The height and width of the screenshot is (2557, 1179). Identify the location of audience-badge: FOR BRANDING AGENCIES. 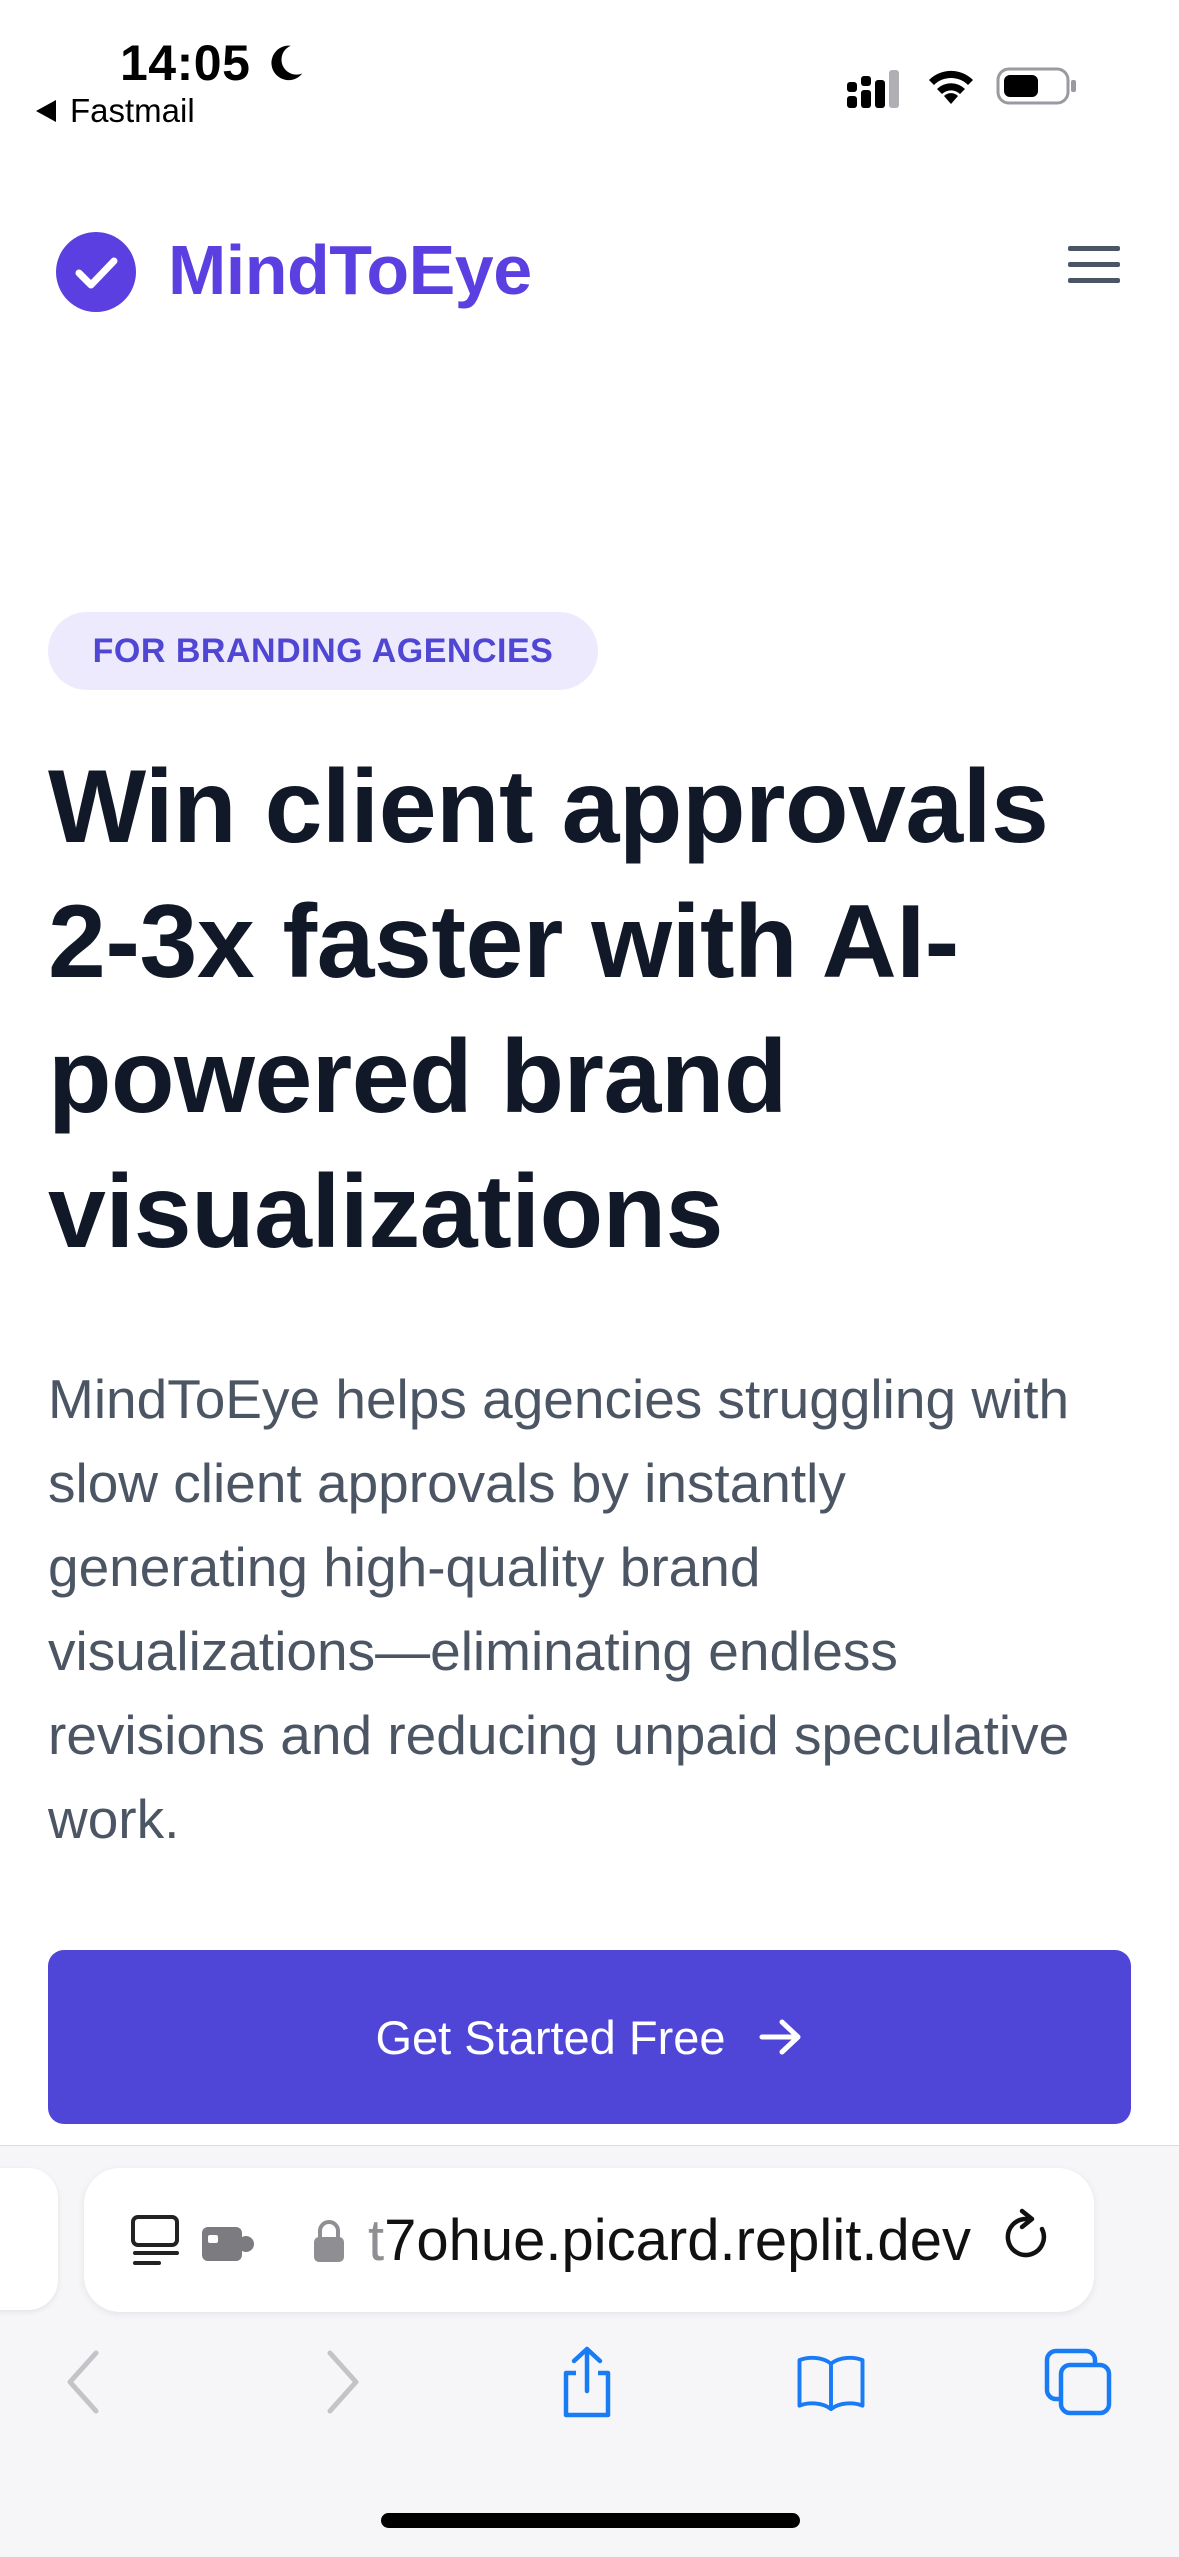
(323, 651).